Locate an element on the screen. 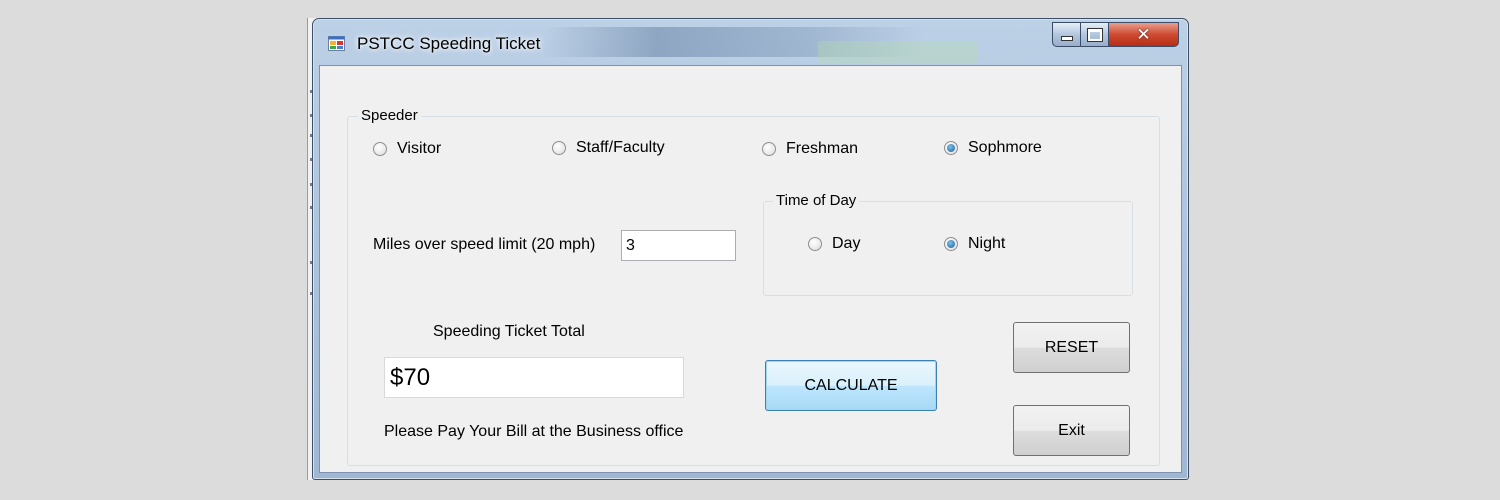  maximize-button is located at coordinates (1095, 34).